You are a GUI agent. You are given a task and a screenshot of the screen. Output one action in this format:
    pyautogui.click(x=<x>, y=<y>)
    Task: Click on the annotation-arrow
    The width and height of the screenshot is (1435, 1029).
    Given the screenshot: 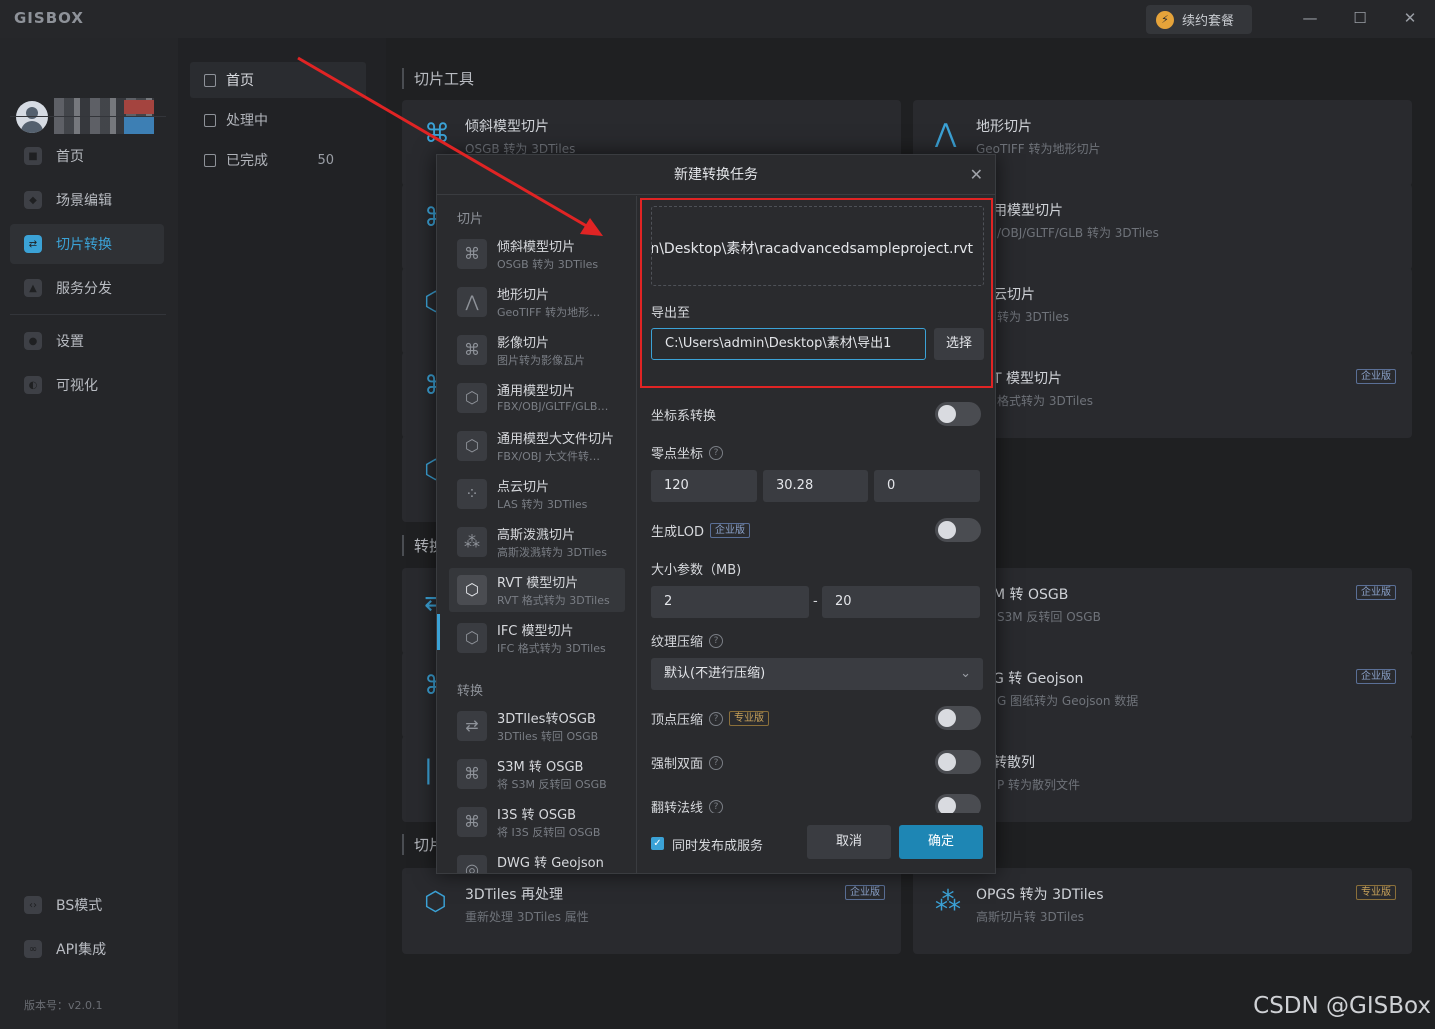 What is the action you would take?
    pyautogui.click(x=450, y=146)
    